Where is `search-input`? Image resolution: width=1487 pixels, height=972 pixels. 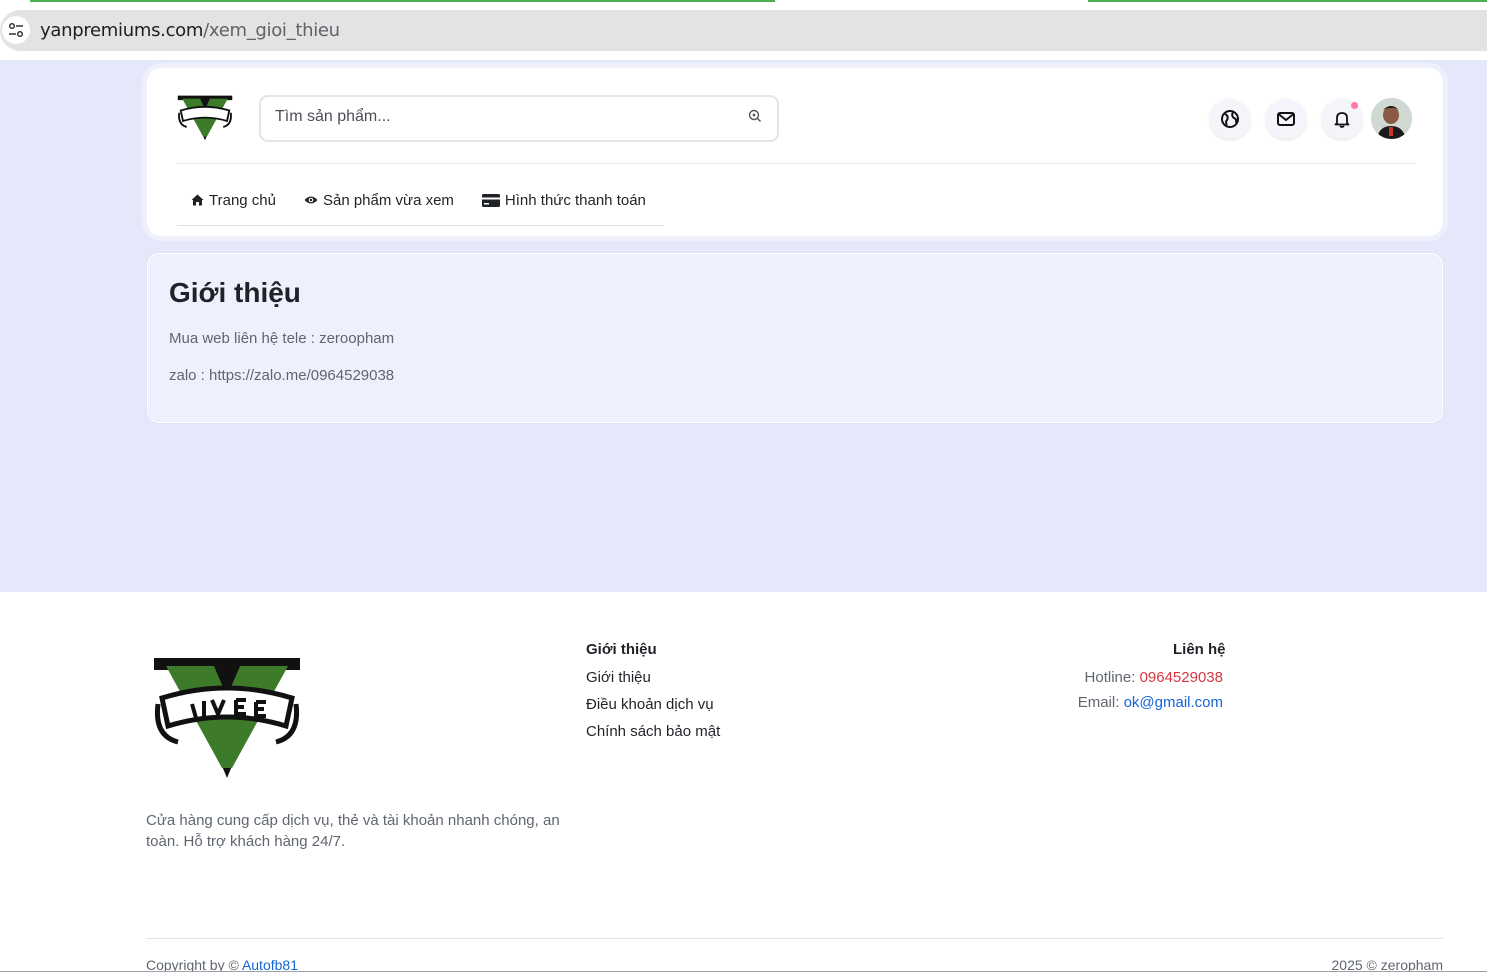 search-input is located at coordinates (495, 117).